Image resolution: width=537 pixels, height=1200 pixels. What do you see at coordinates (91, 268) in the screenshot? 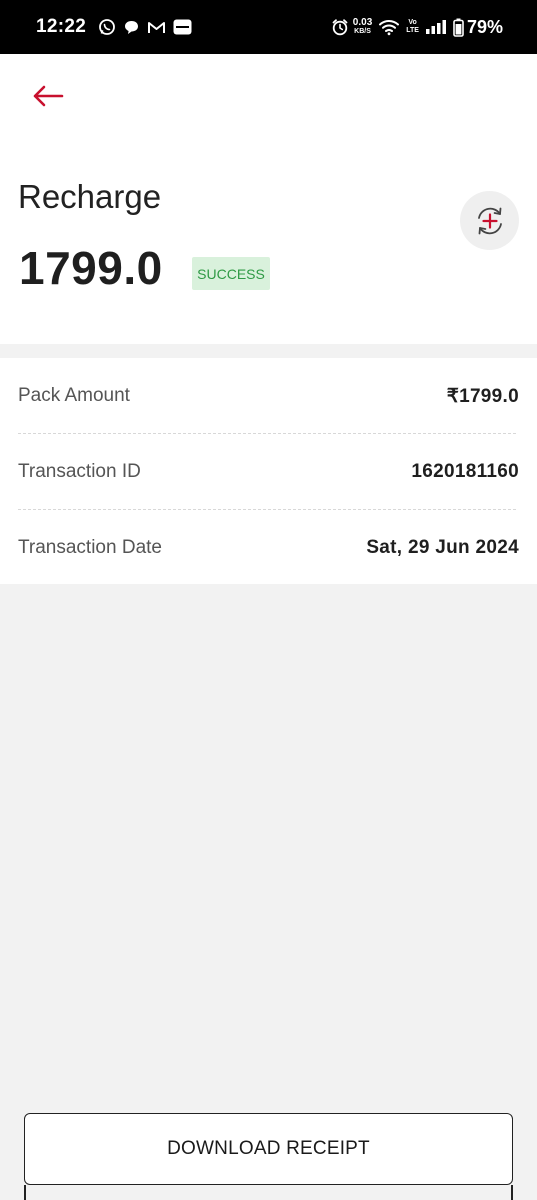
I see `transaction-amount: 1799.0` at bounding box center [91, 268].